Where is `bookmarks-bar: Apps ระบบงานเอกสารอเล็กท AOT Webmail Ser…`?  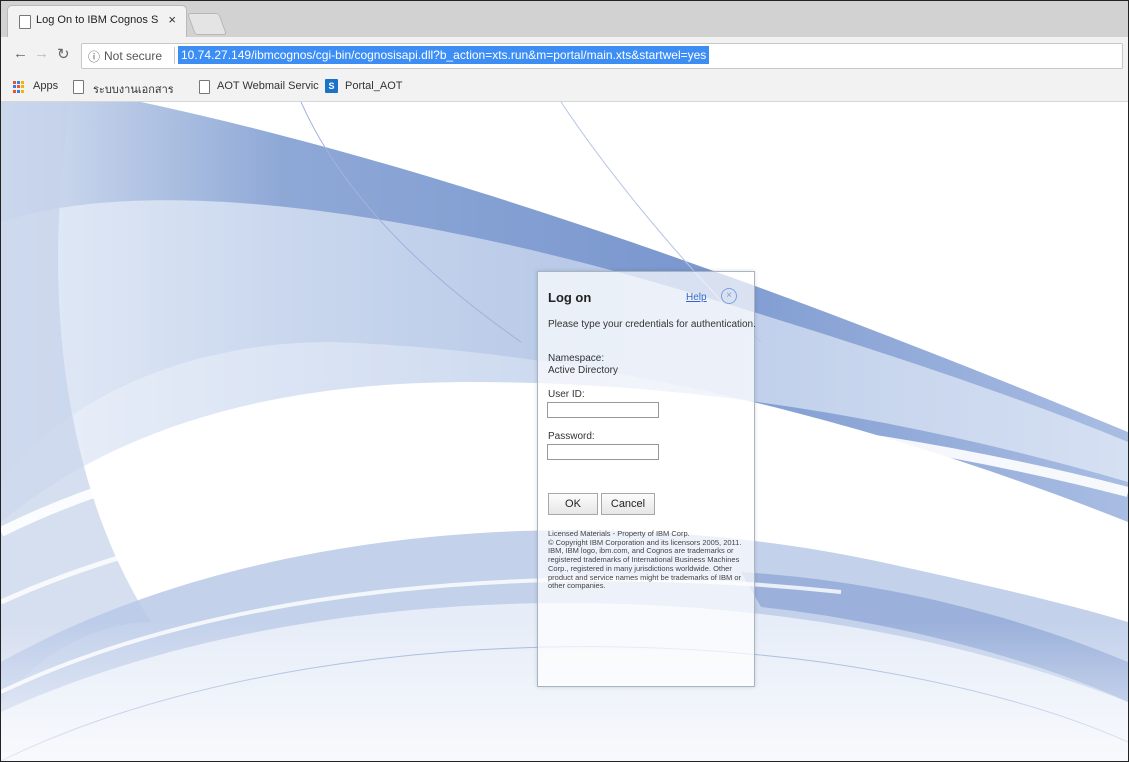
bookmarks-bar: Apps ระบบงานเอกสารอเล็กท AOT Webmail Ser… is located at coordinates (564, 87).